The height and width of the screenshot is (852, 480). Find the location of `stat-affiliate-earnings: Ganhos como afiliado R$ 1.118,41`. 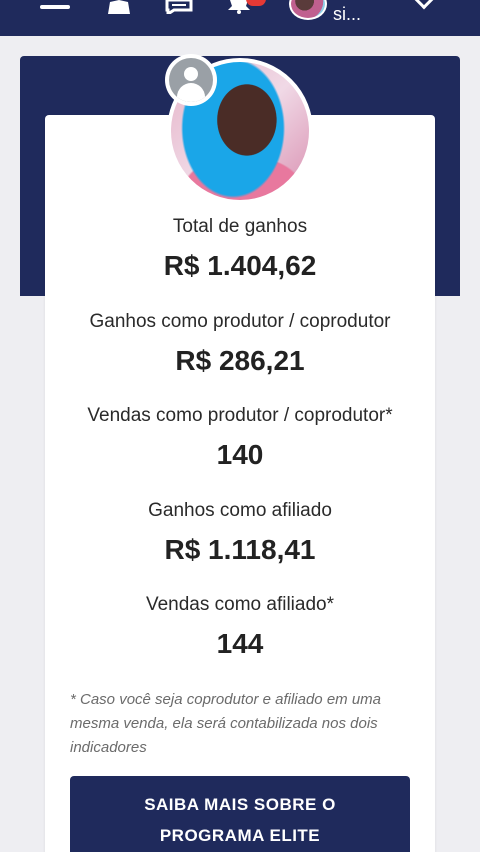

stat-affiliate-earnings: Ganhos como afiliado R$ 1.118,41 is located at coordinates (240, 533).